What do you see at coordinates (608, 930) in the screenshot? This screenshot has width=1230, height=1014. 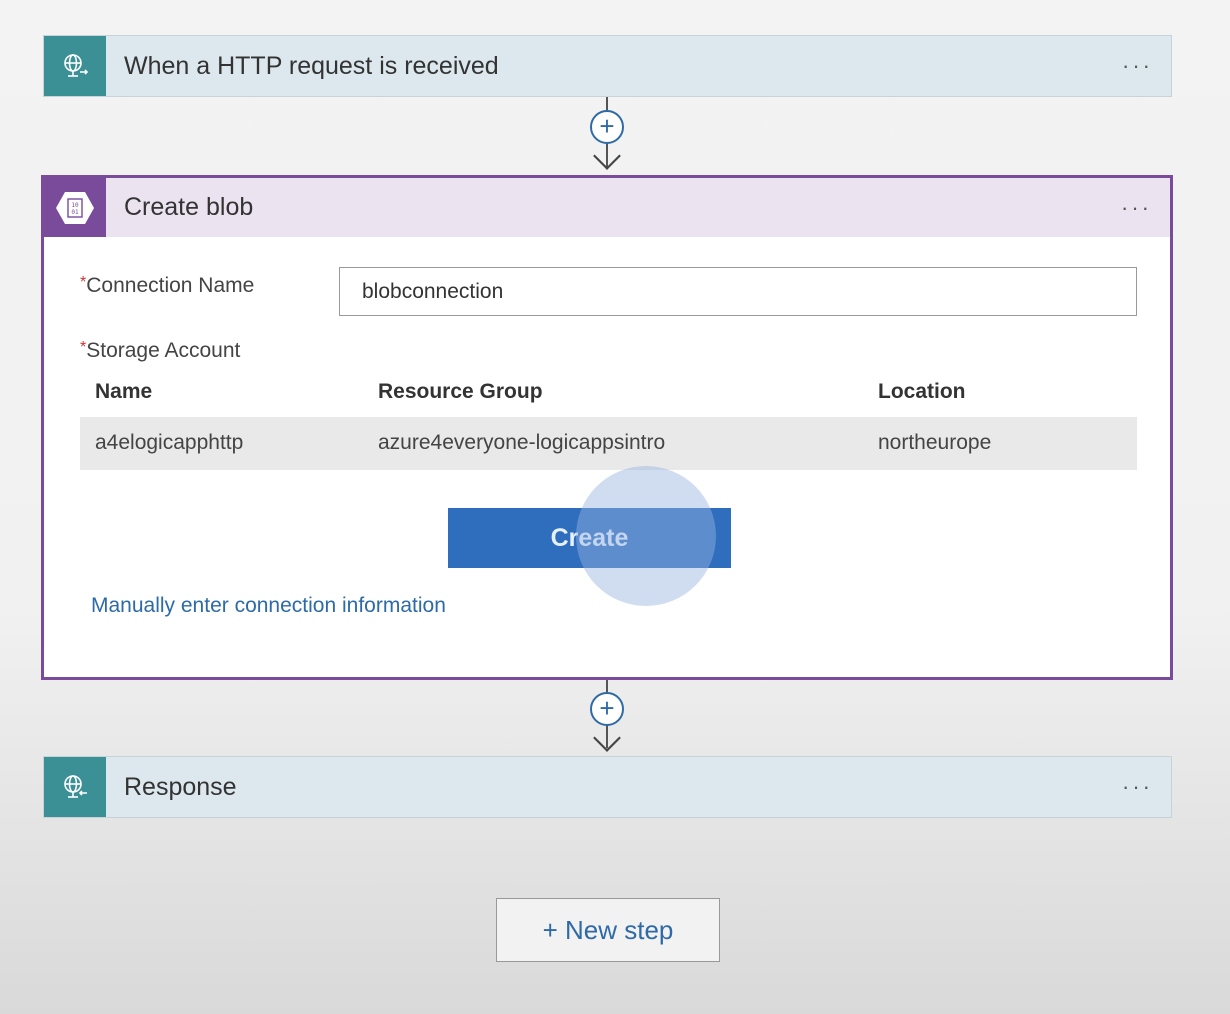 I see `new-step-button: + New step` at bounding box center [608, 930].